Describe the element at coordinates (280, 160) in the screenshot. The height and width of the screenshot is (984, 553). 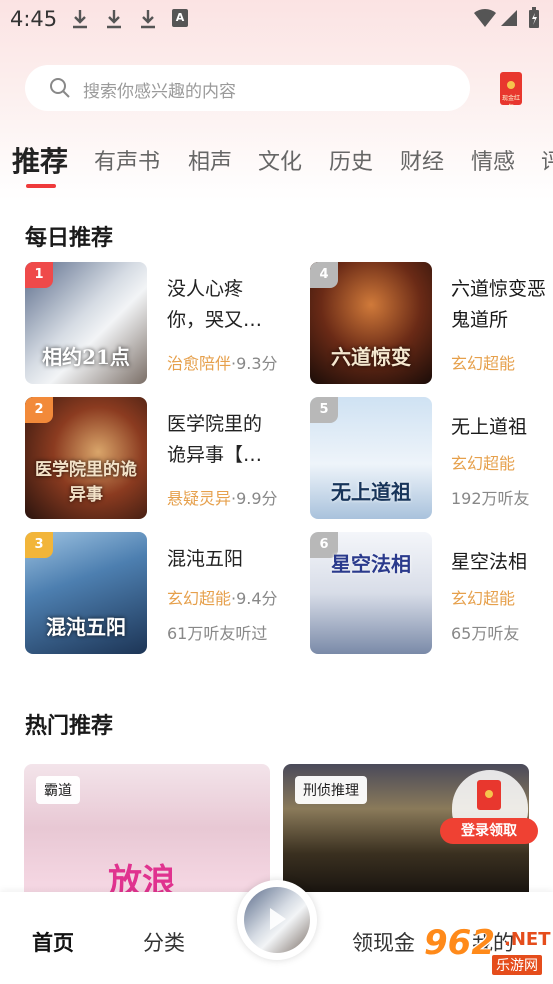
I see `tab-culture: 文化` at that location.